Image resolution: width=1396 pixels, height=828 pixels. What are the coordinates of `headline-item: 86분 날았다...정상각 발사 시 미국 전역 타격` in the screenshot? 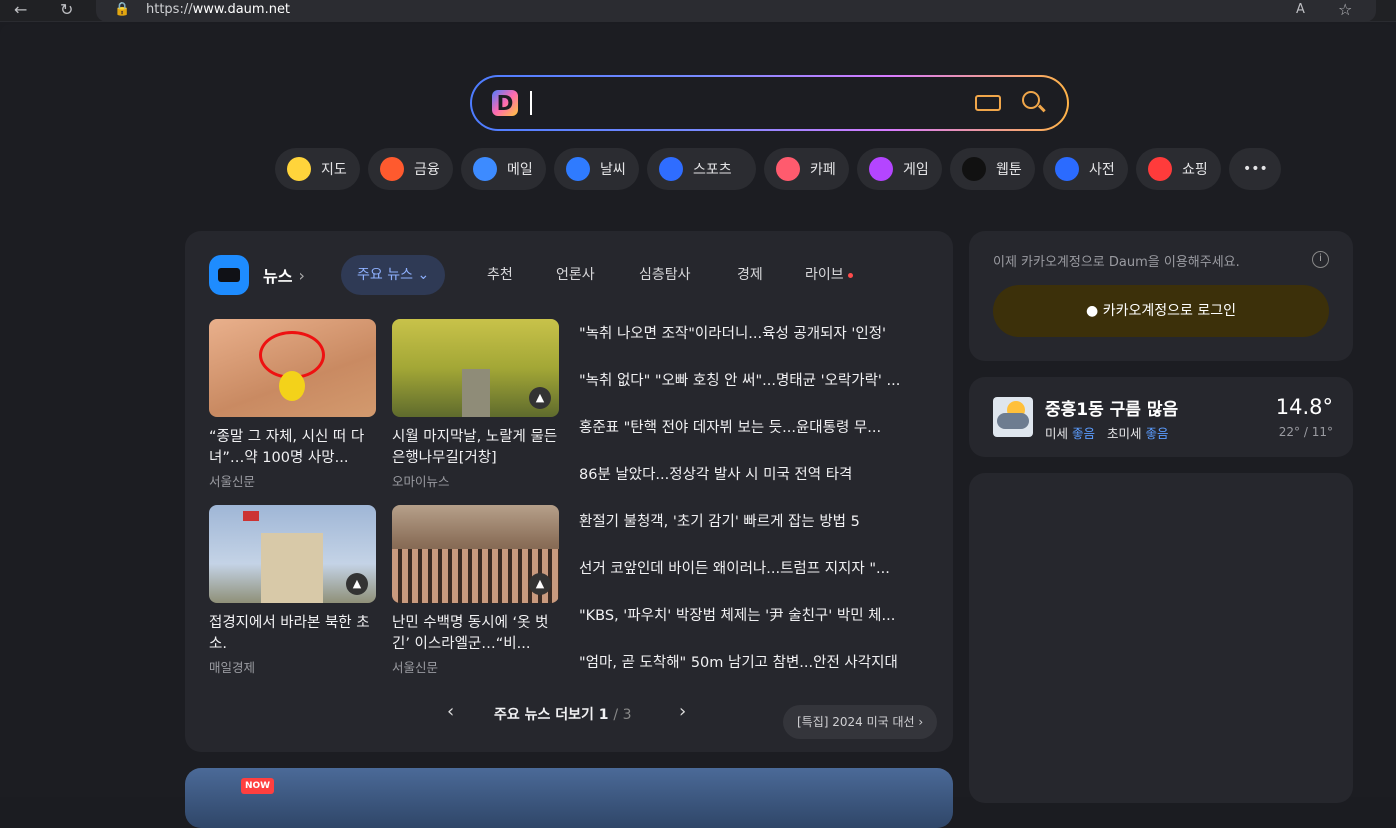 It's located at (754, 473).